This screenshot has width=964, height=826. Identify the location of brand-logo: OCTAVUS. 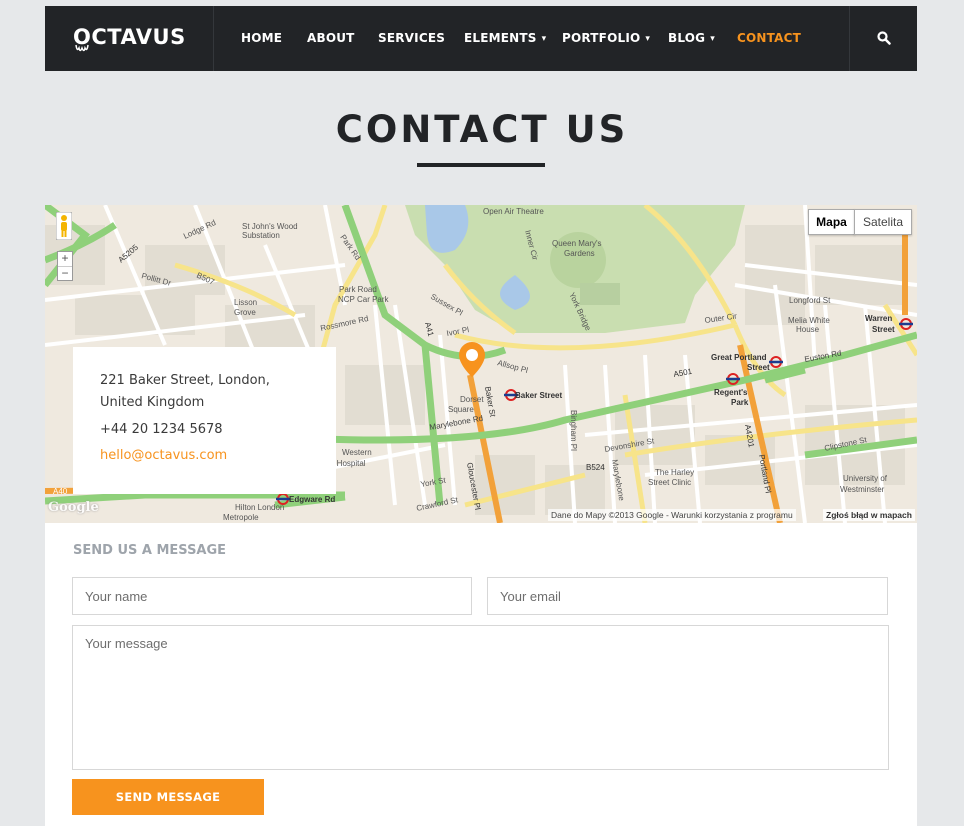
(129, 37).